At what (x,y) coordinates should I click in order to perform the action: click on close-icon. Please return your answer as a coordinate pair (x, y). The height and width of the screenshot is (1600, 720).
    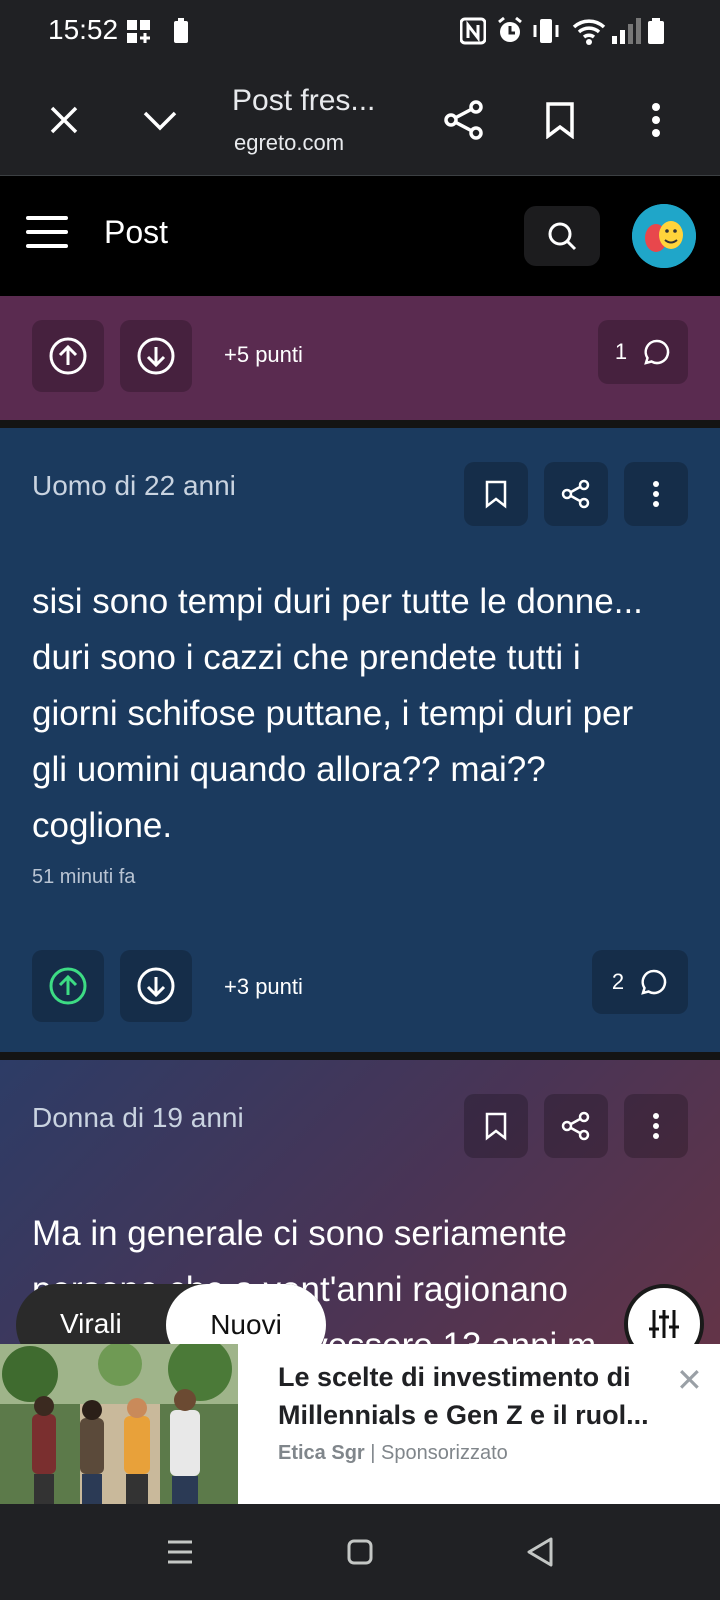
    Looking at the image, I should click on (64, 120).